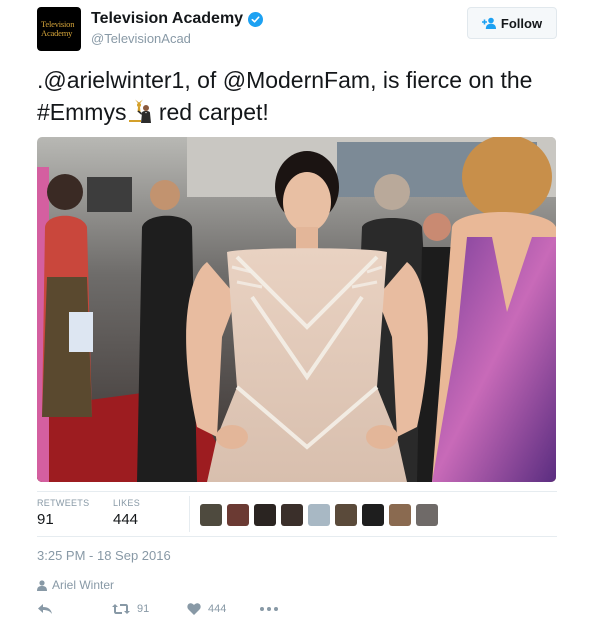  I want to click on verified-badge-icon, so click(256, 19).